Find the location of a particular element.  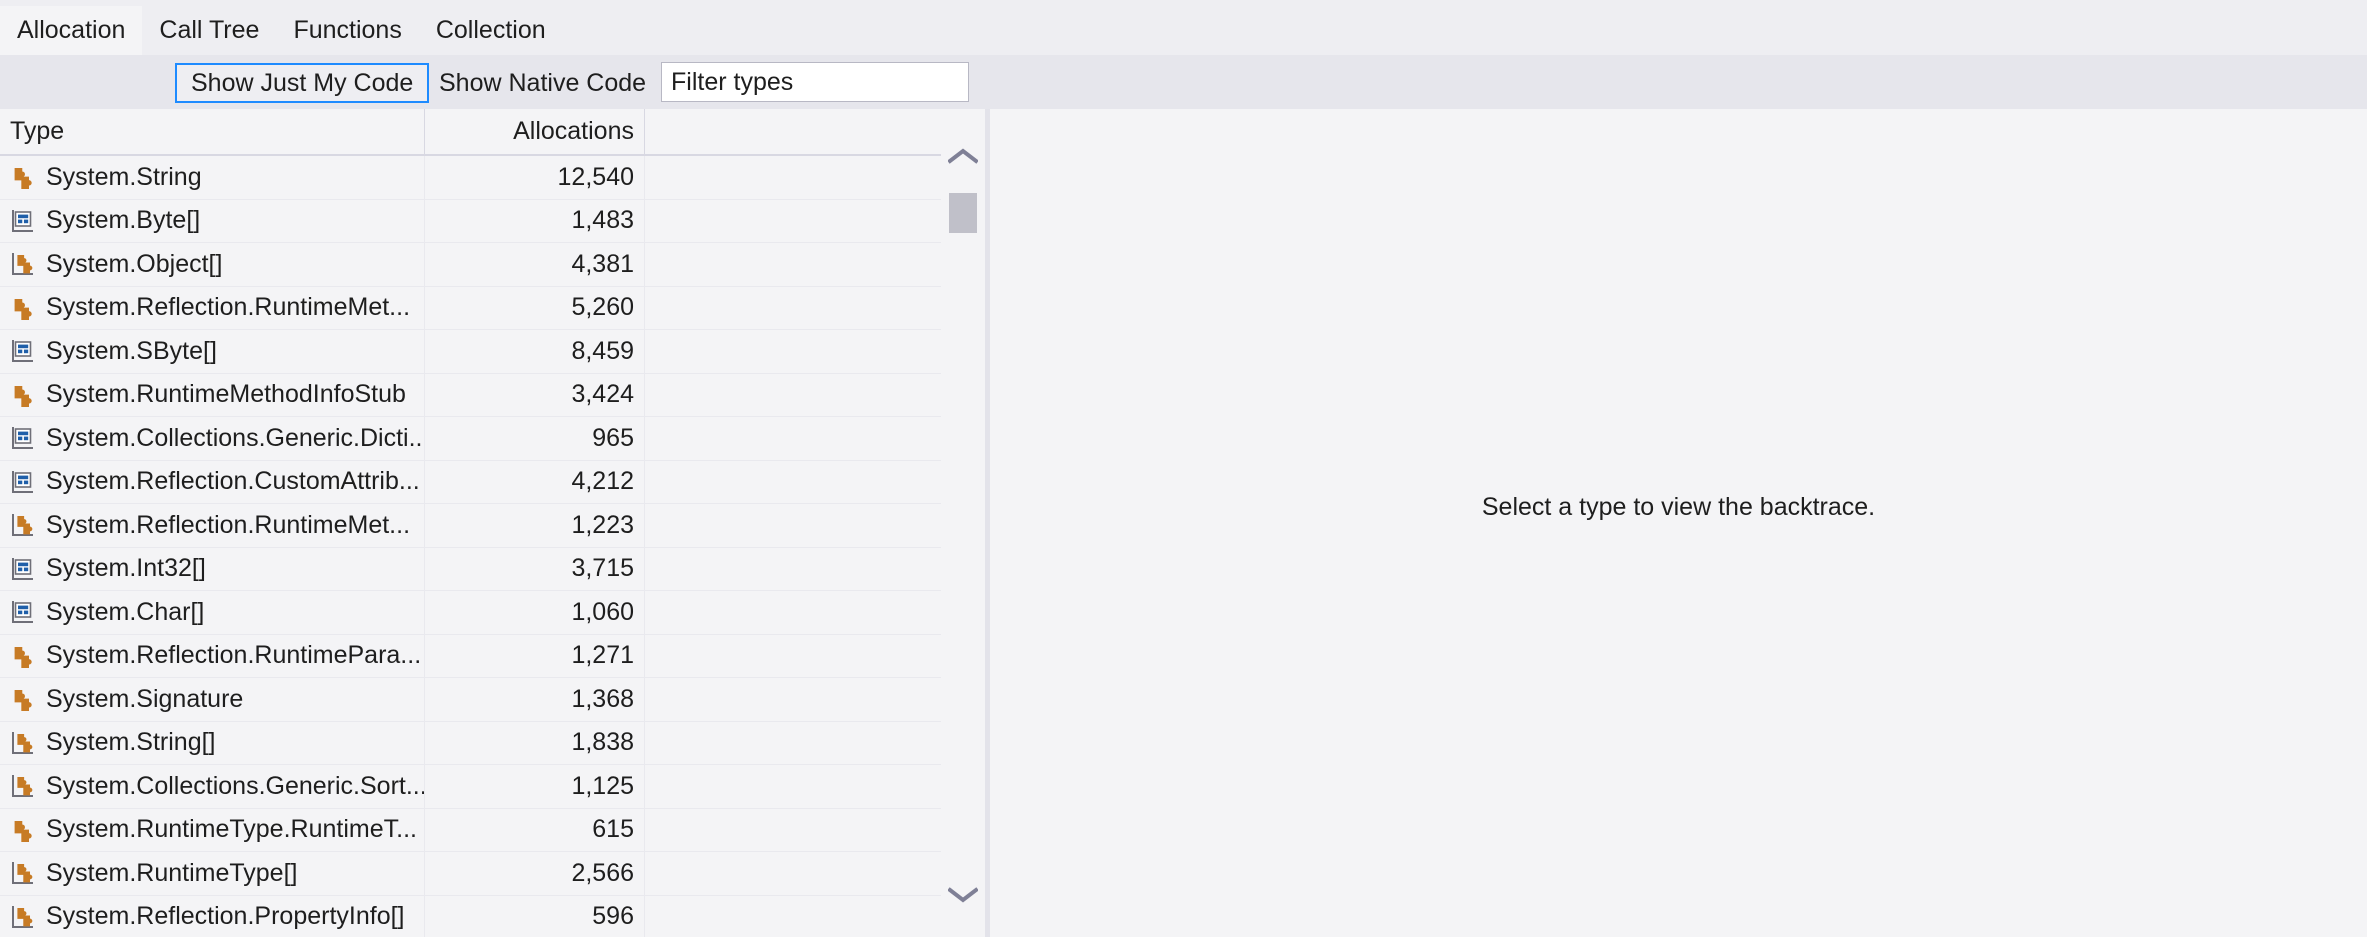

tab-allocation: Allocation is located at coordinates (71, 30).